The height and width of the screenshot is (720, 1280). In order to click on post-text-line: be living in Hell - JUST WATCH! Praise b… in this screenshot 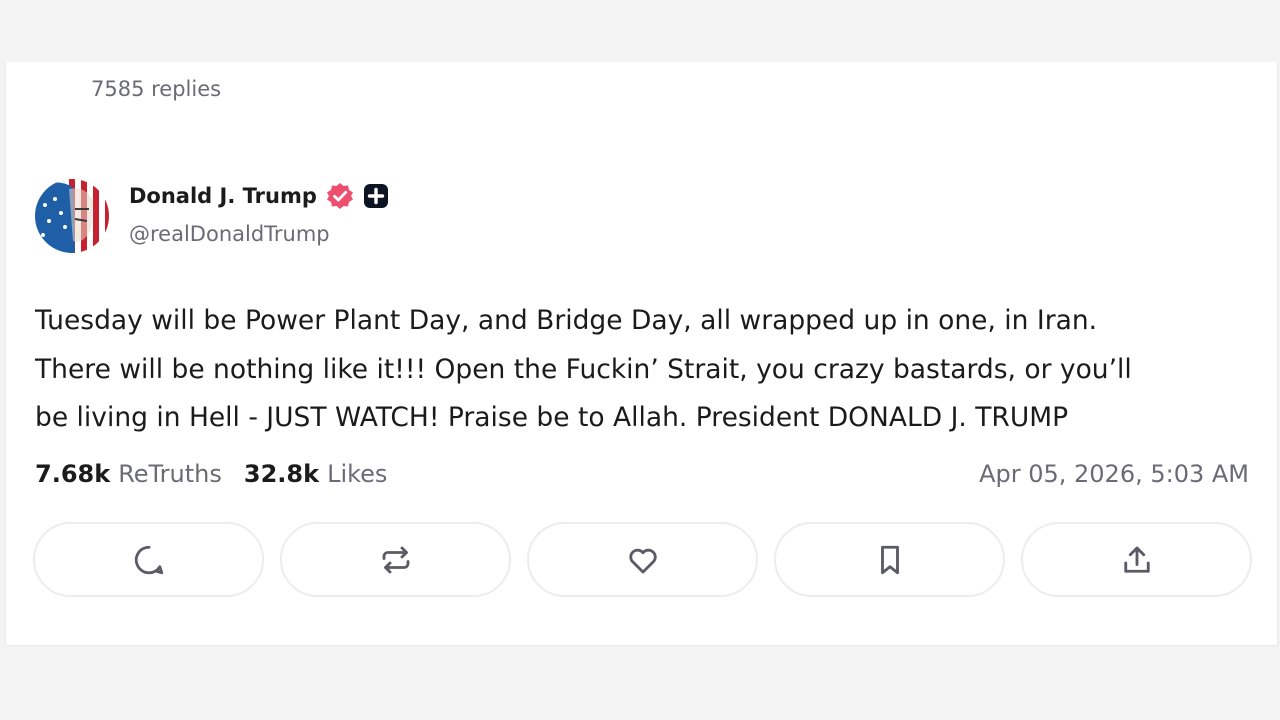, I will do `click(552, 417)`.